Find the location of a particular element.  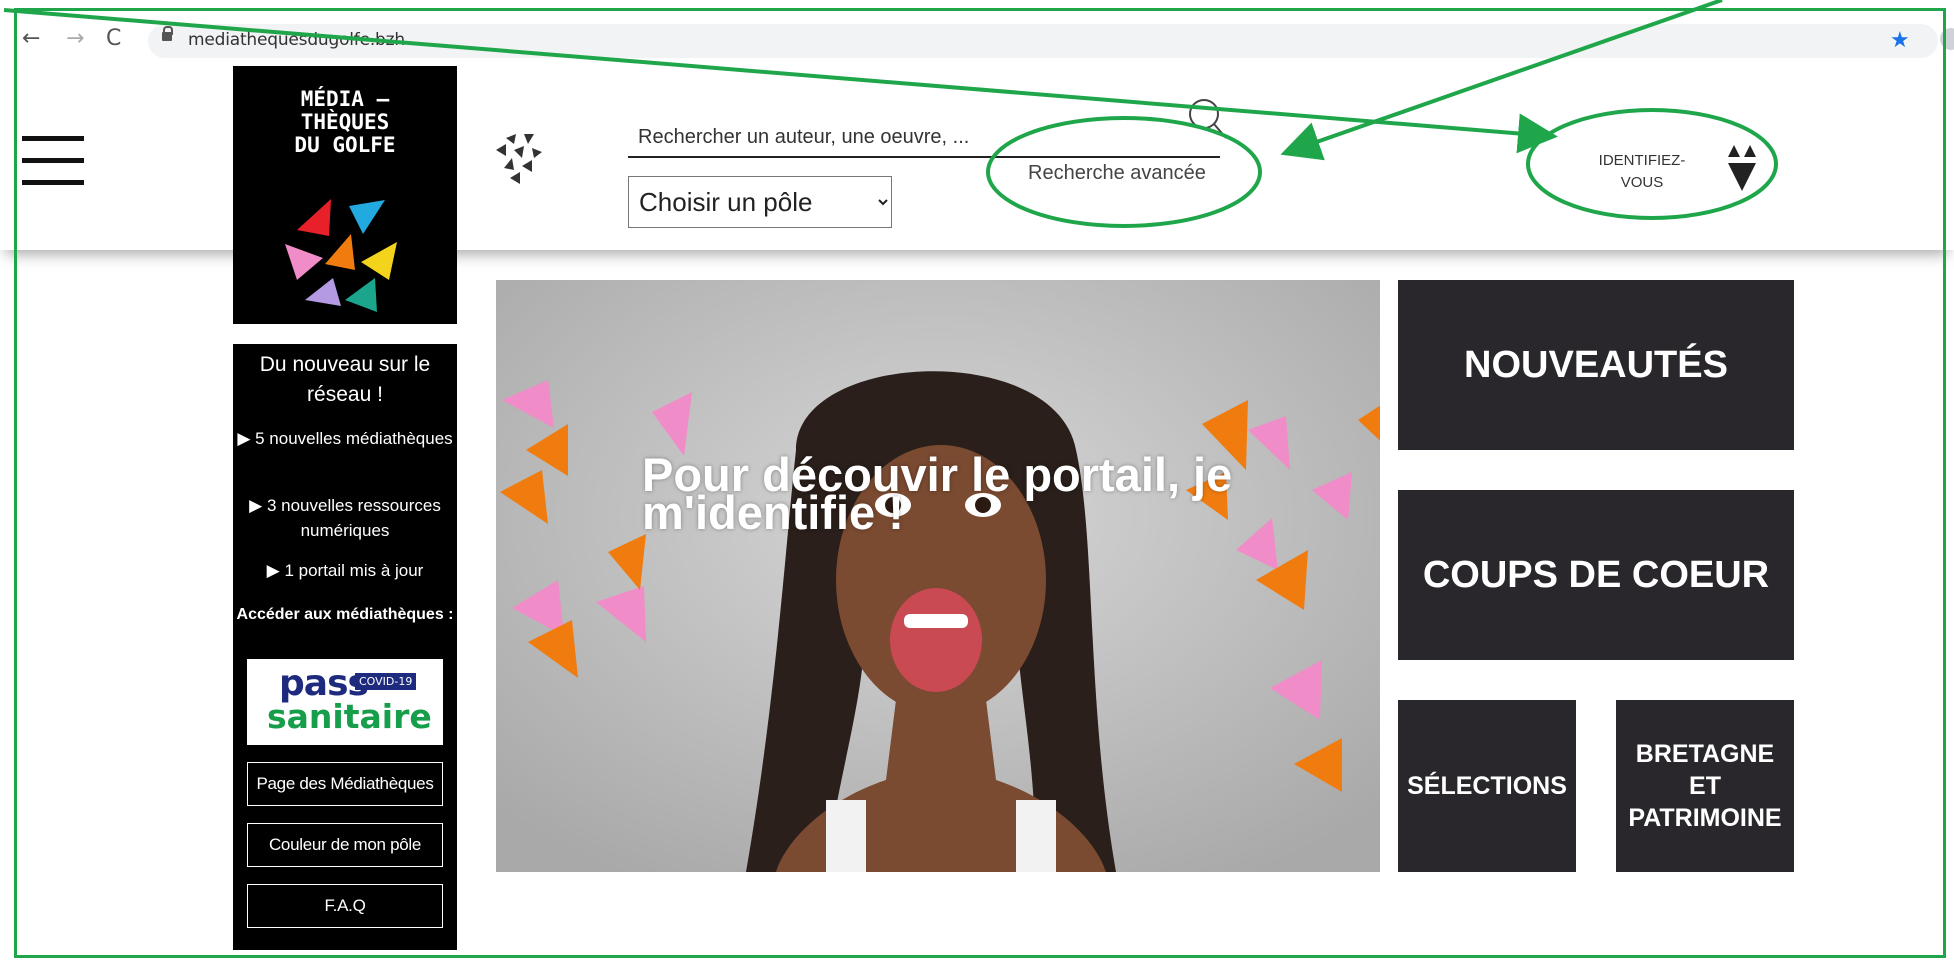

mediatheques-page-button: Page des Médiathèques is located at coordinates (345, 784).